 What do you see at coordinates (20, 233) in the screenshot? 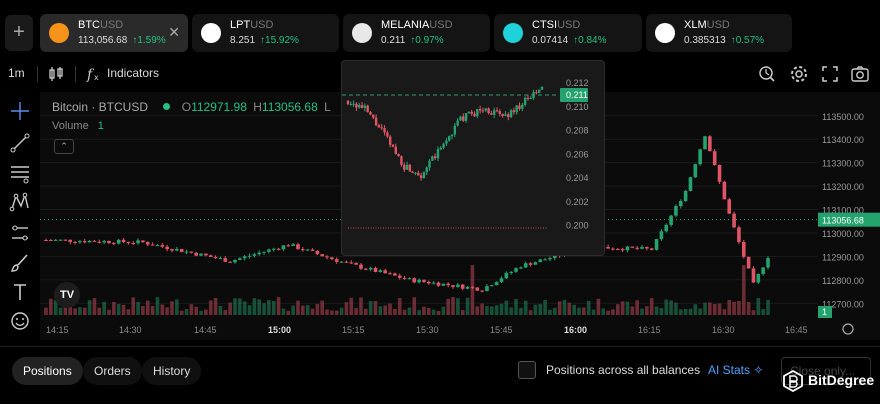
I see `measure-icon` at bounding box center [20, 233].